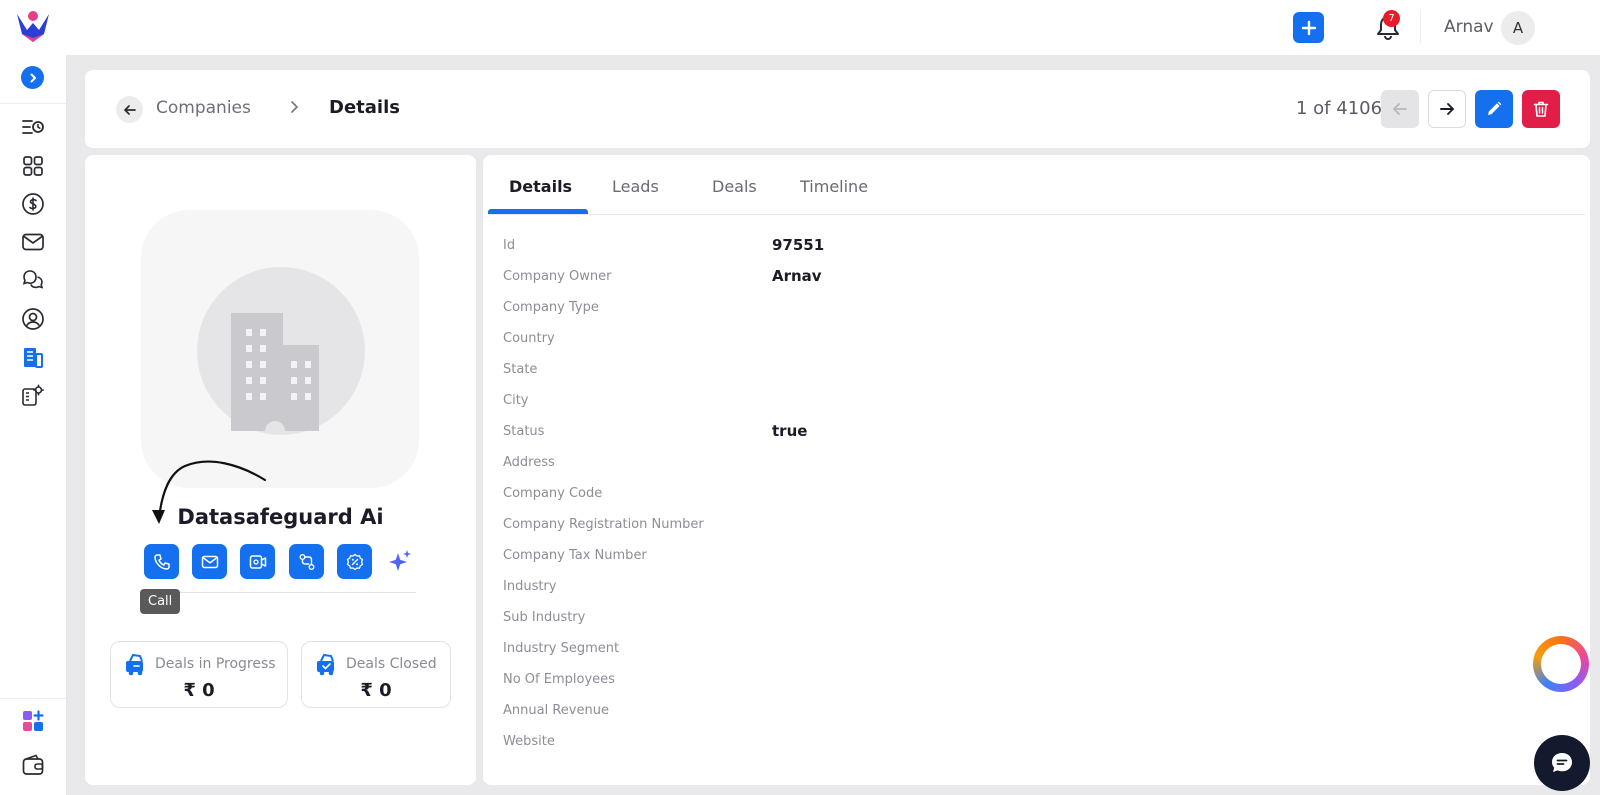  I want to click on deals-in-progress-card: Deals in Progress ₹ 0, so click(199, 674).